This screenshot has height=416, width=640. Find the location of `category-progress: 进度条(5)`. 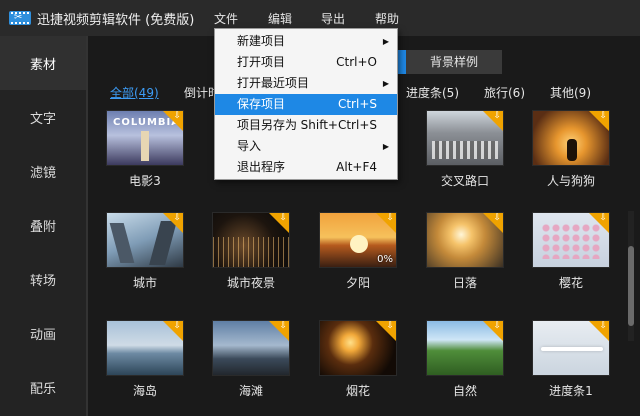

category-progress: 进度条(5) is located at coordinates (432, 92).